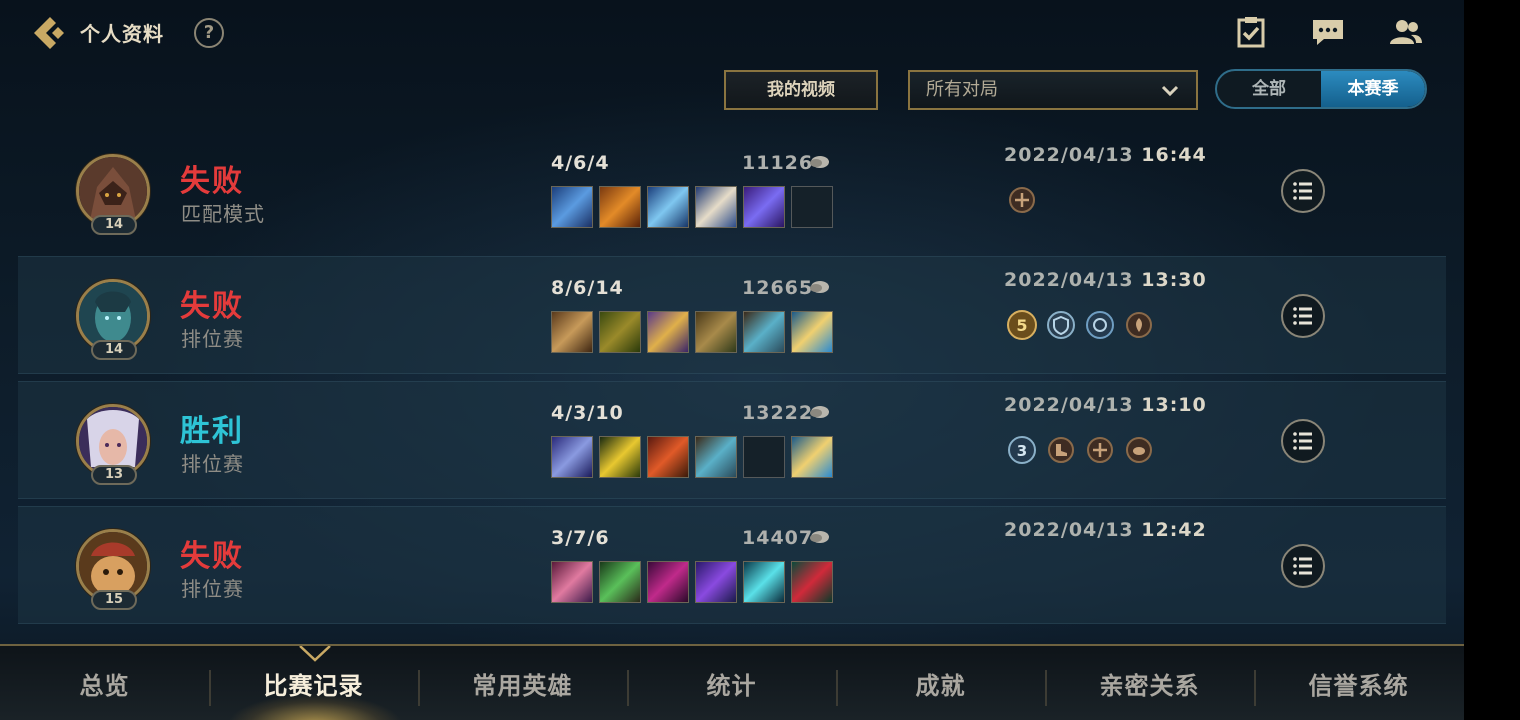 The image size is (1520, 720). Describe the element at coordinates (1492, 360) in the screenshot. I see `screen-edge` at that location.